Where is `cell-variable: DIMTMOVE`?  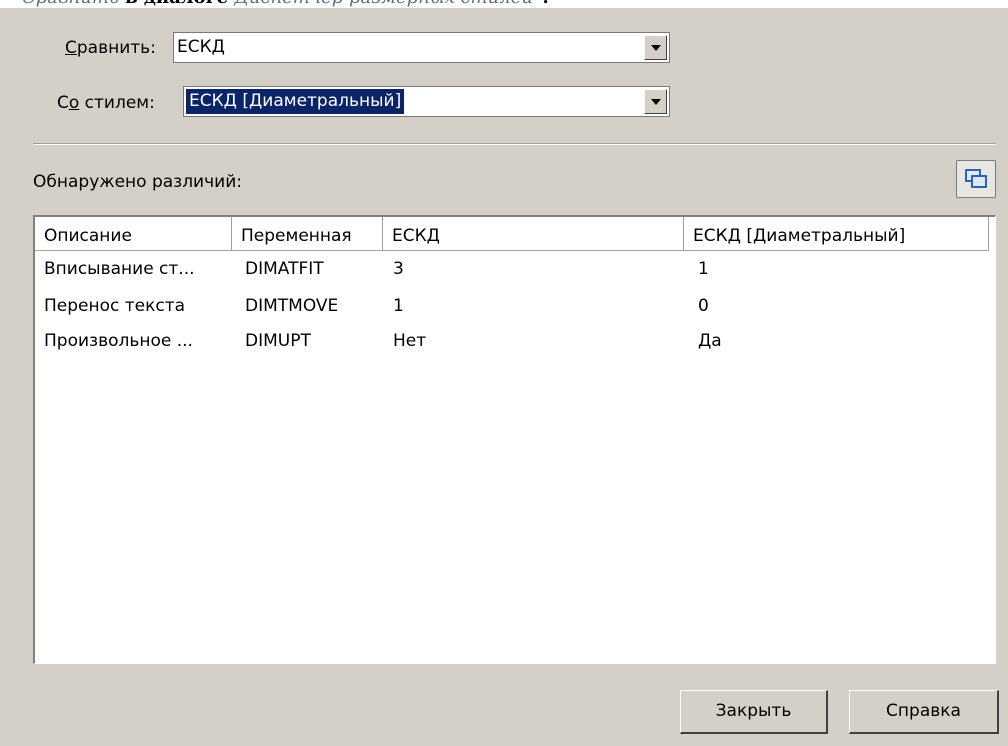 cell-variable: DIMTMOVE is located at coordinates (292, 306).